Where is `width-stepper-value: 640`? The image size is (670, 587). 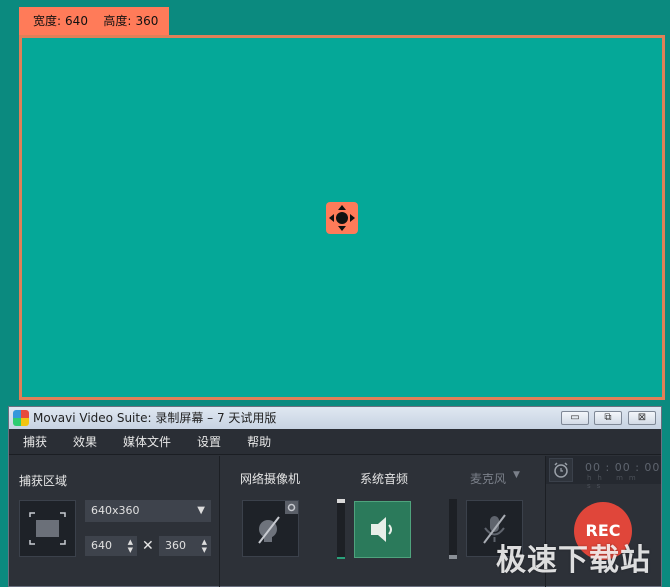
width-stepper-value: 640 is located at coordinates (101, 545).